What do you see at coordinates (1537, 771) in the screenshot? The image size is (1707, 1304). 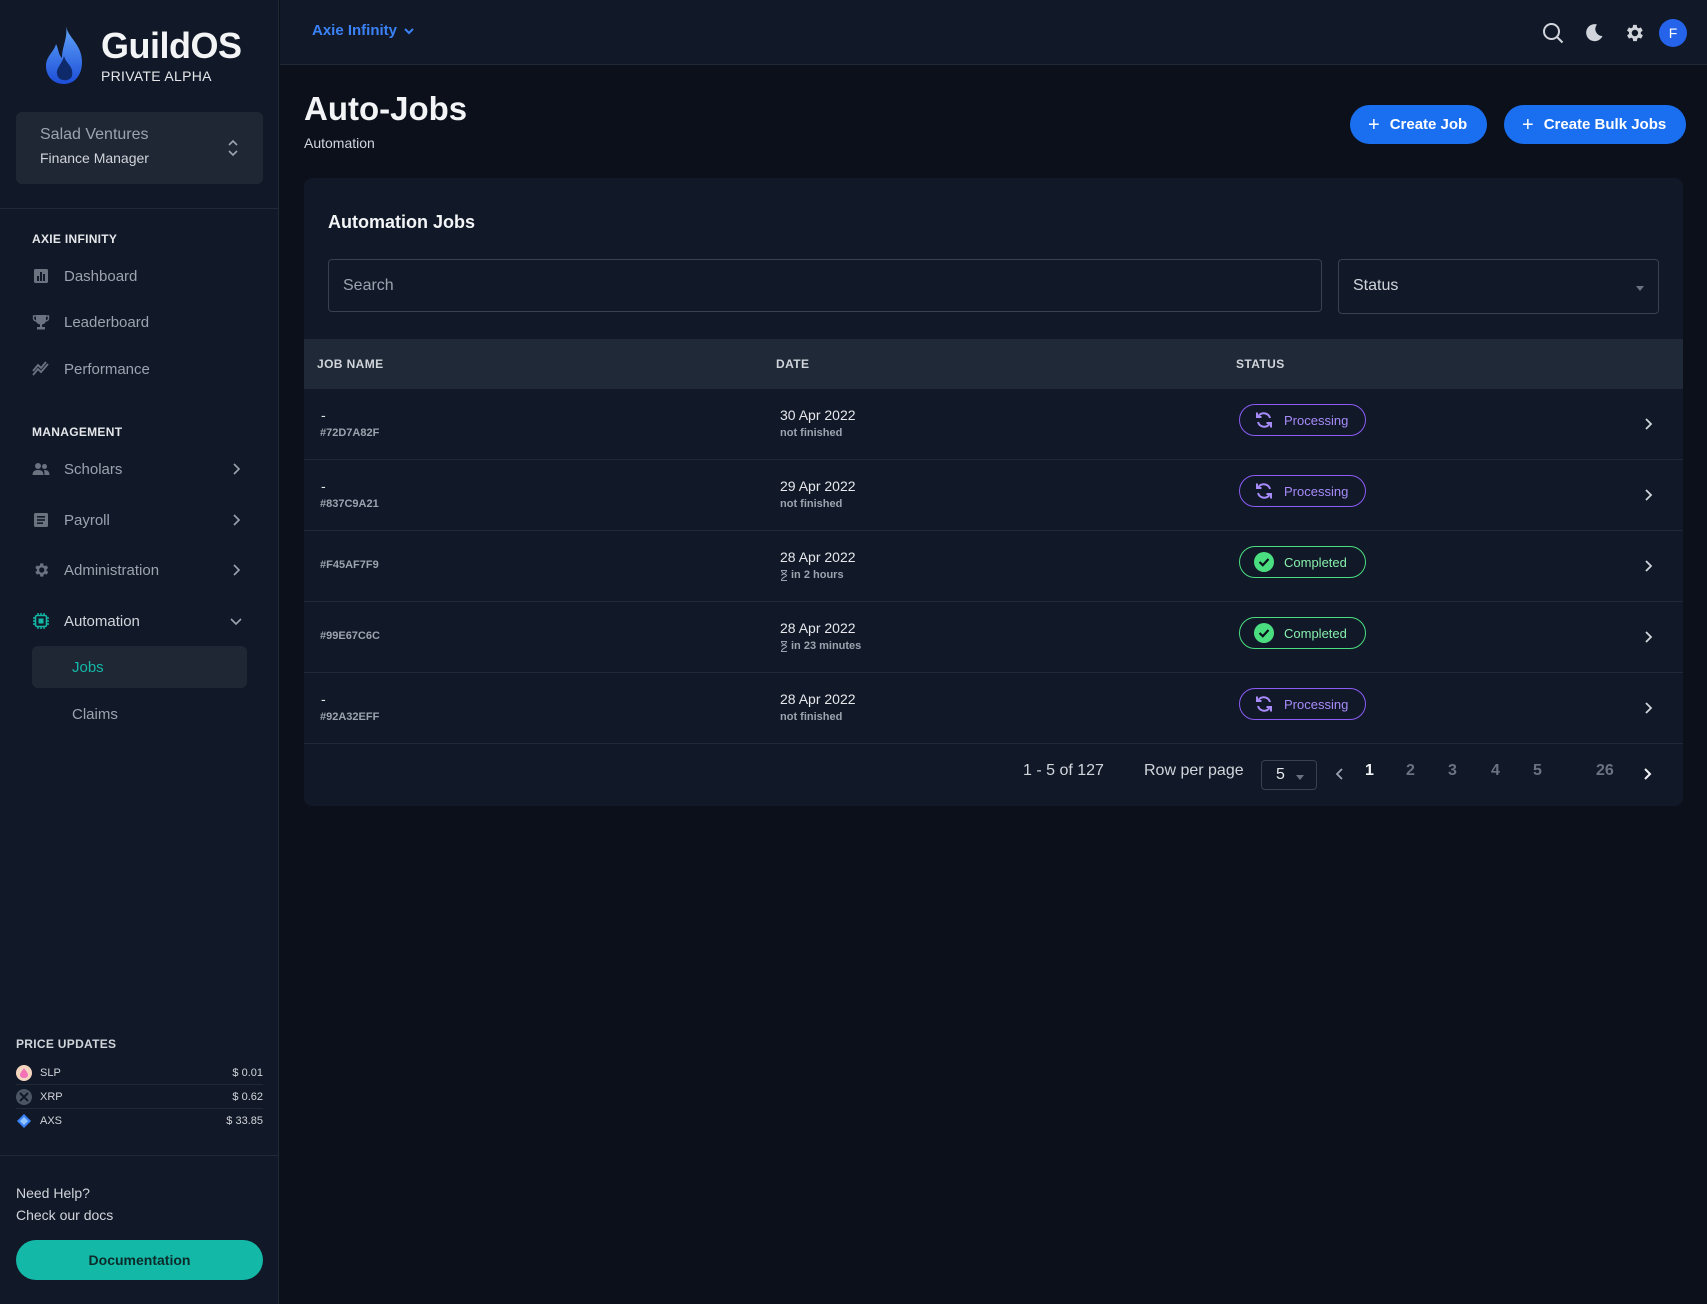 I see `page-5: 5` at bounding box center [1537, 771].